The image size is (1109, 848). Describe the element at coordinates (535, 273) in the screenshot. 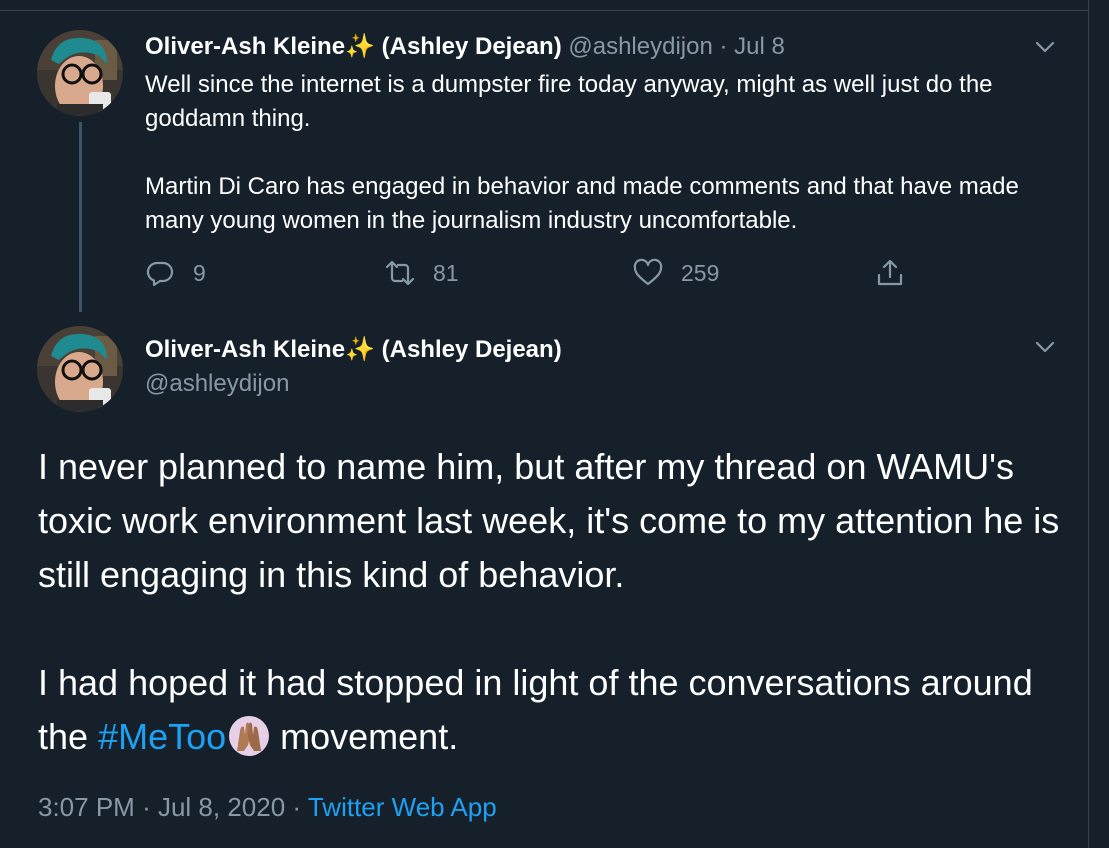

I see `tweet1-action-bar: 9 81 259` at that location.